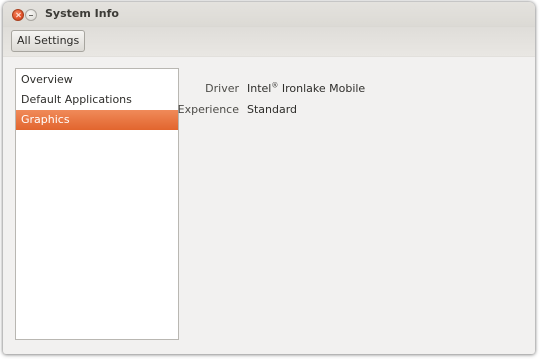 This screenshot has width=540, height=359. Describe the element at coordinates (82, 13) in the screenshot. I see `window-title: System Info` at that location.